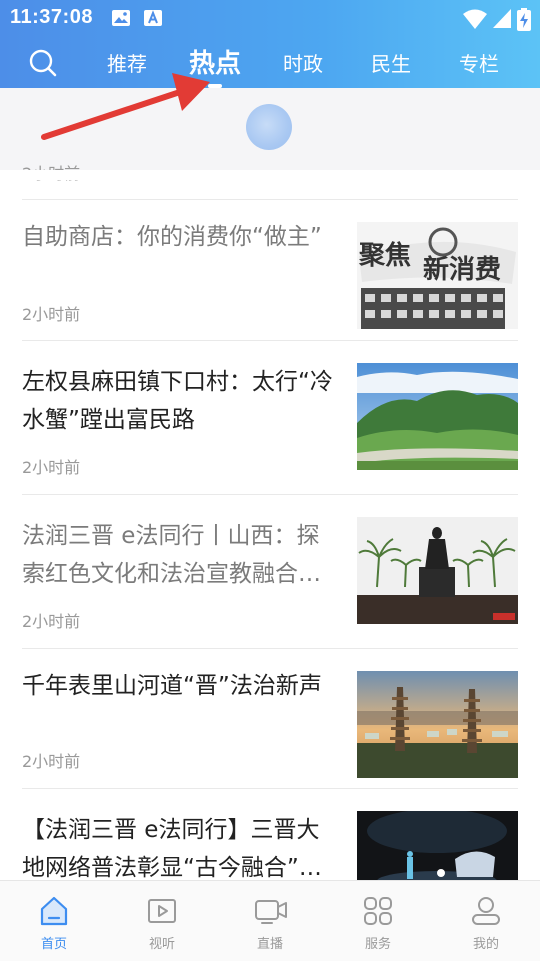  What do you see at coordinates (271, 912) in the screenshot?
I see `live-camera-icon` at bounding box center [271, 912].